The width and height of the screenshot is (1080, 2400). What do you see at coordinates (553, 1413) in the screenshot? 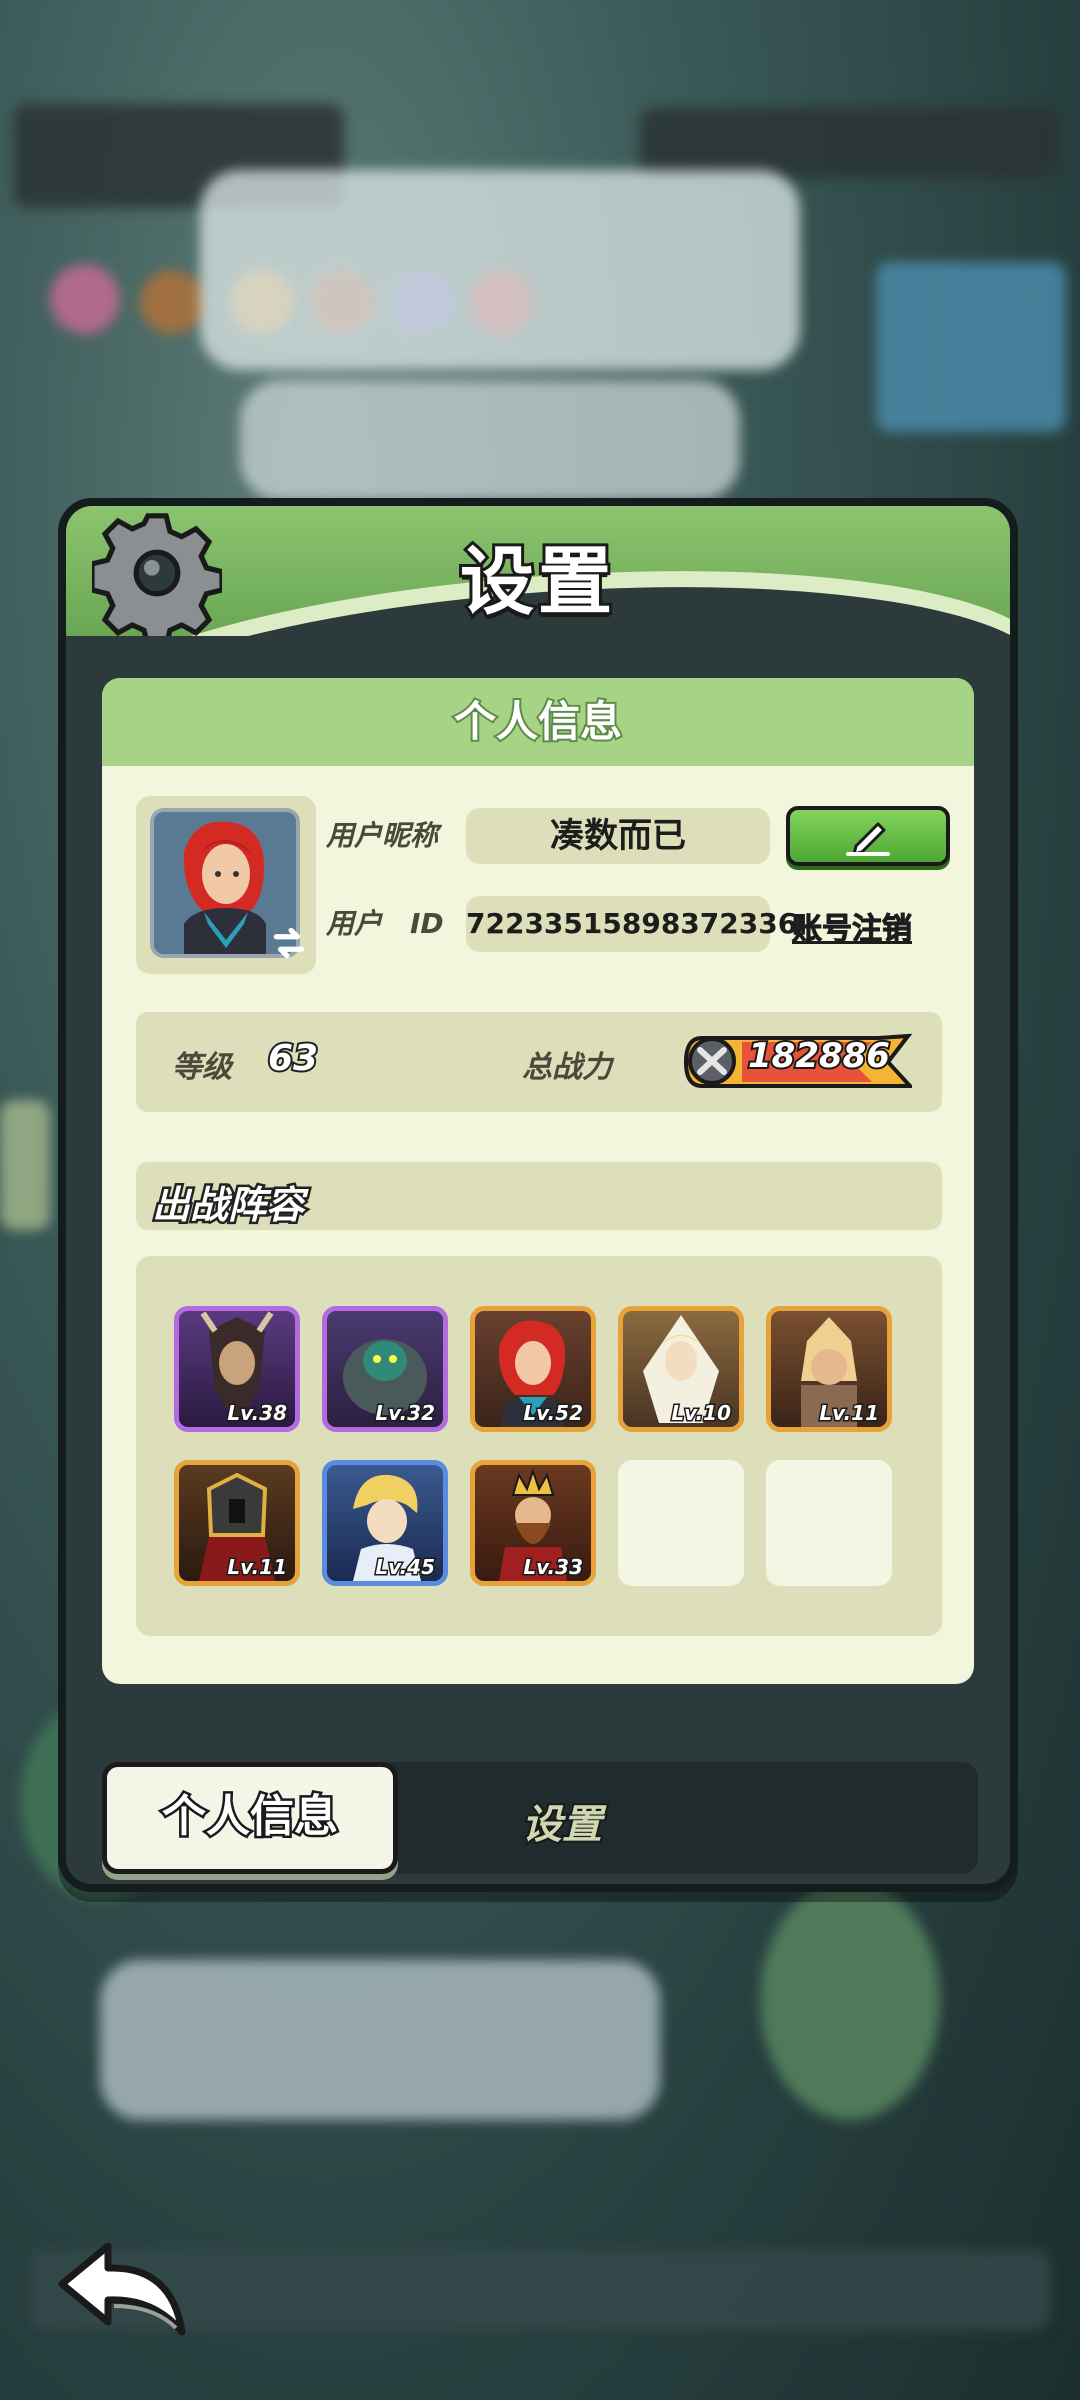
I see `hero-level: Lv.52` at bounding box center [553, 1413].